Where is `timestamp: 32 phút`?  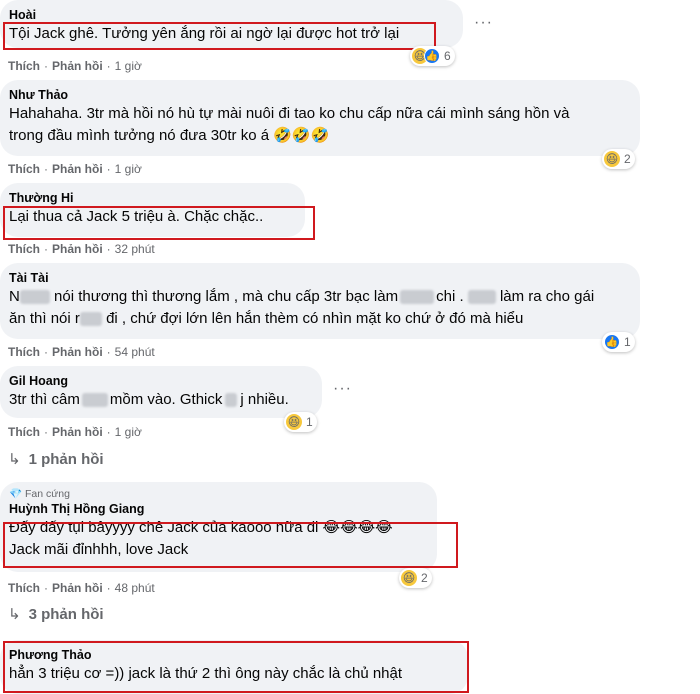
timestamp: 32 phút is located at coordinates (135, 249).